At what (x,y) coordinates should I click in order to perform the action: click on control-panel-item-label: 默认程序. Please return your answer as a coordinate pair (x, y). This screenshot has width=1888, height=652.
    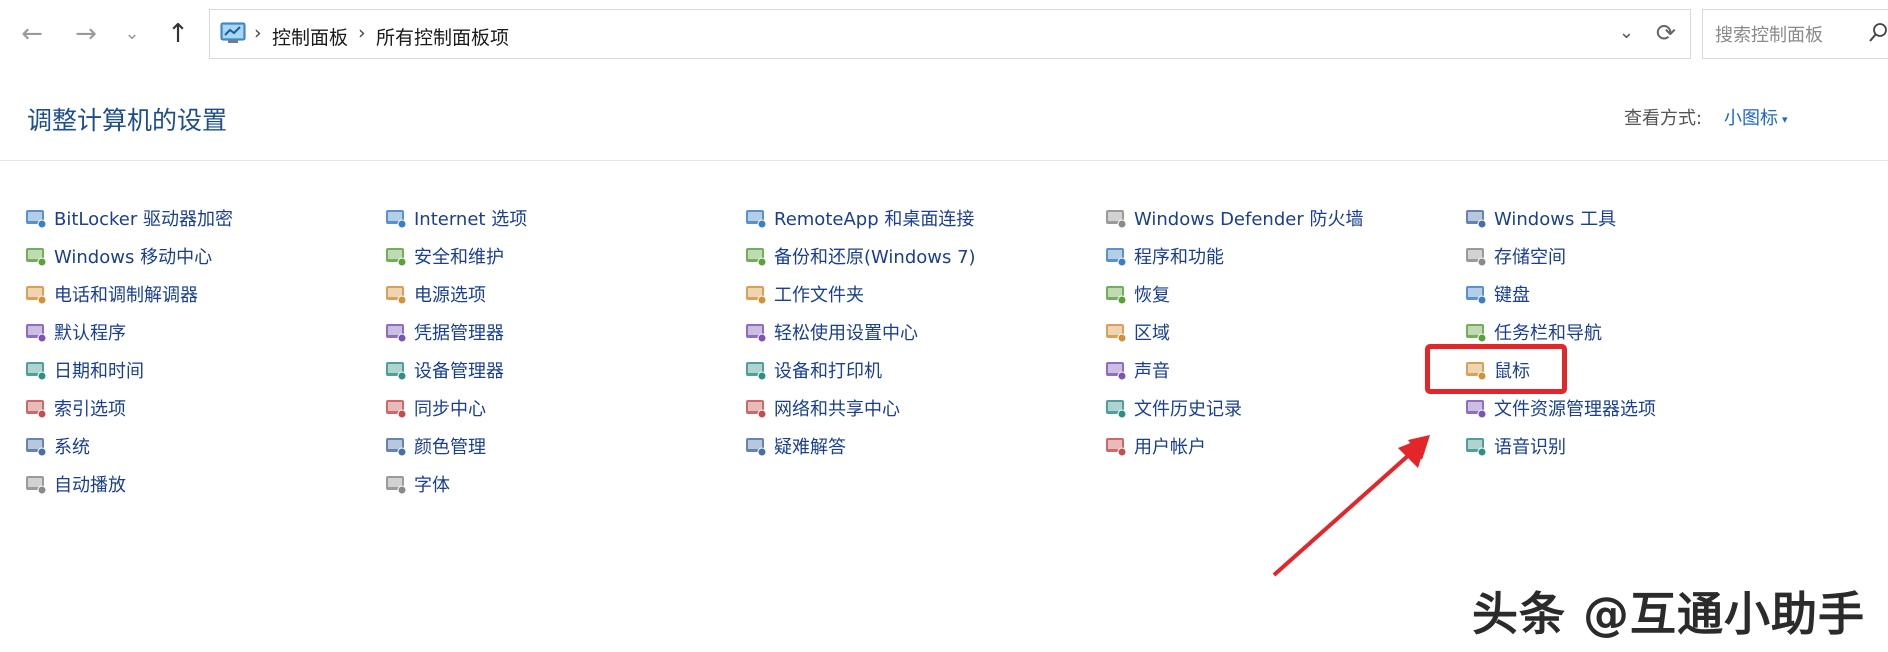
    Looking at the image, I should click on (90, 332).